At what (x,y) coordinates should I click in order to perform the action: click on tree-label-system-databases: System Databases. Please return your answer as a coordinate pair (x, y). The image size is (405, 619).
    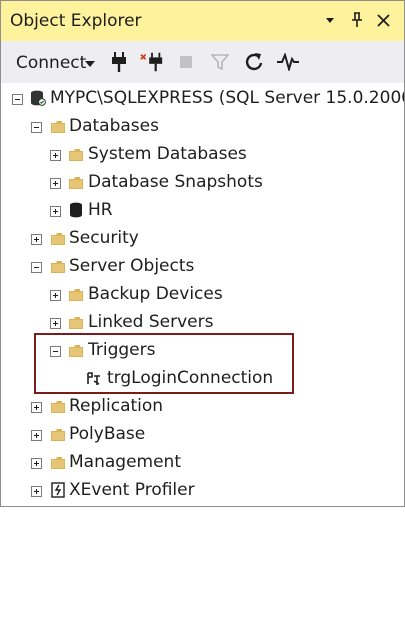
    Looking at the image, I should click on (167, 154).